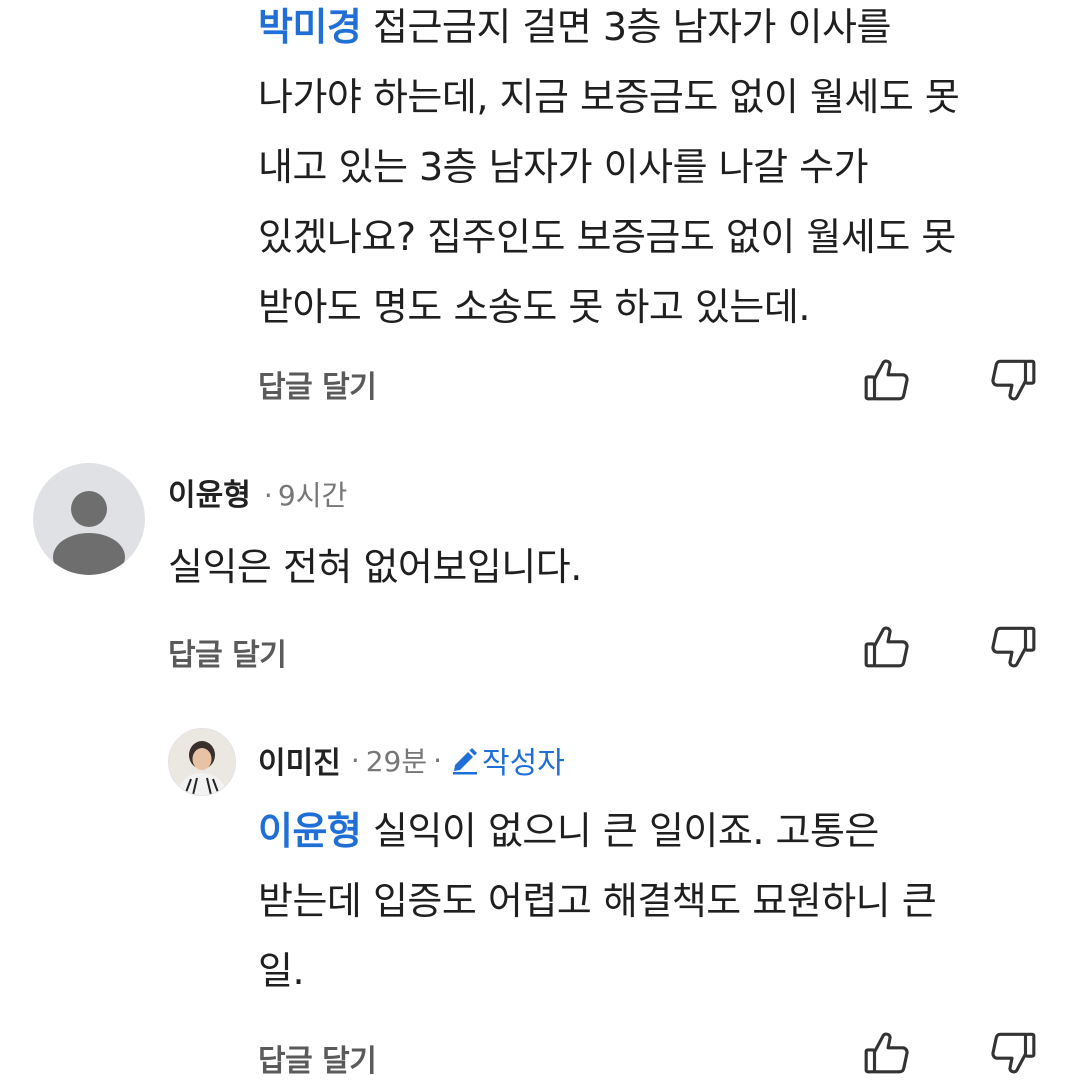 The height and width of the screenshot is (1080, 1080). Describe the element at coordinates (609, 97) in the screenshot. I see `comment-line: 나가야 하는데, 지금 보증금도 없이 월세도 못` at that location.